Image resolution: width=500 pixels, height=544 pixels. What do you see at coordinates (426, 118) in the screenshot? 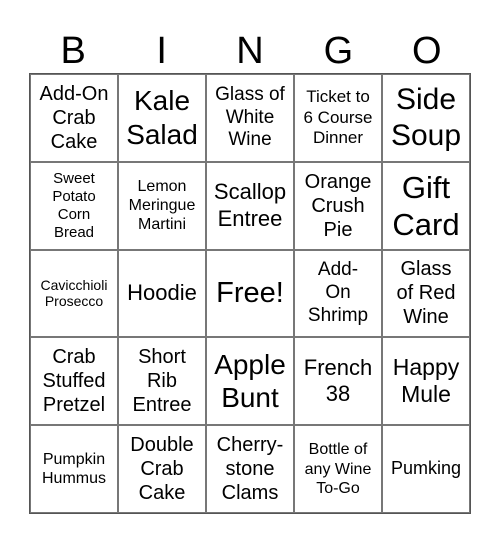
I see `bingo-cell: Side Soup` at bounding box center [426, 118].